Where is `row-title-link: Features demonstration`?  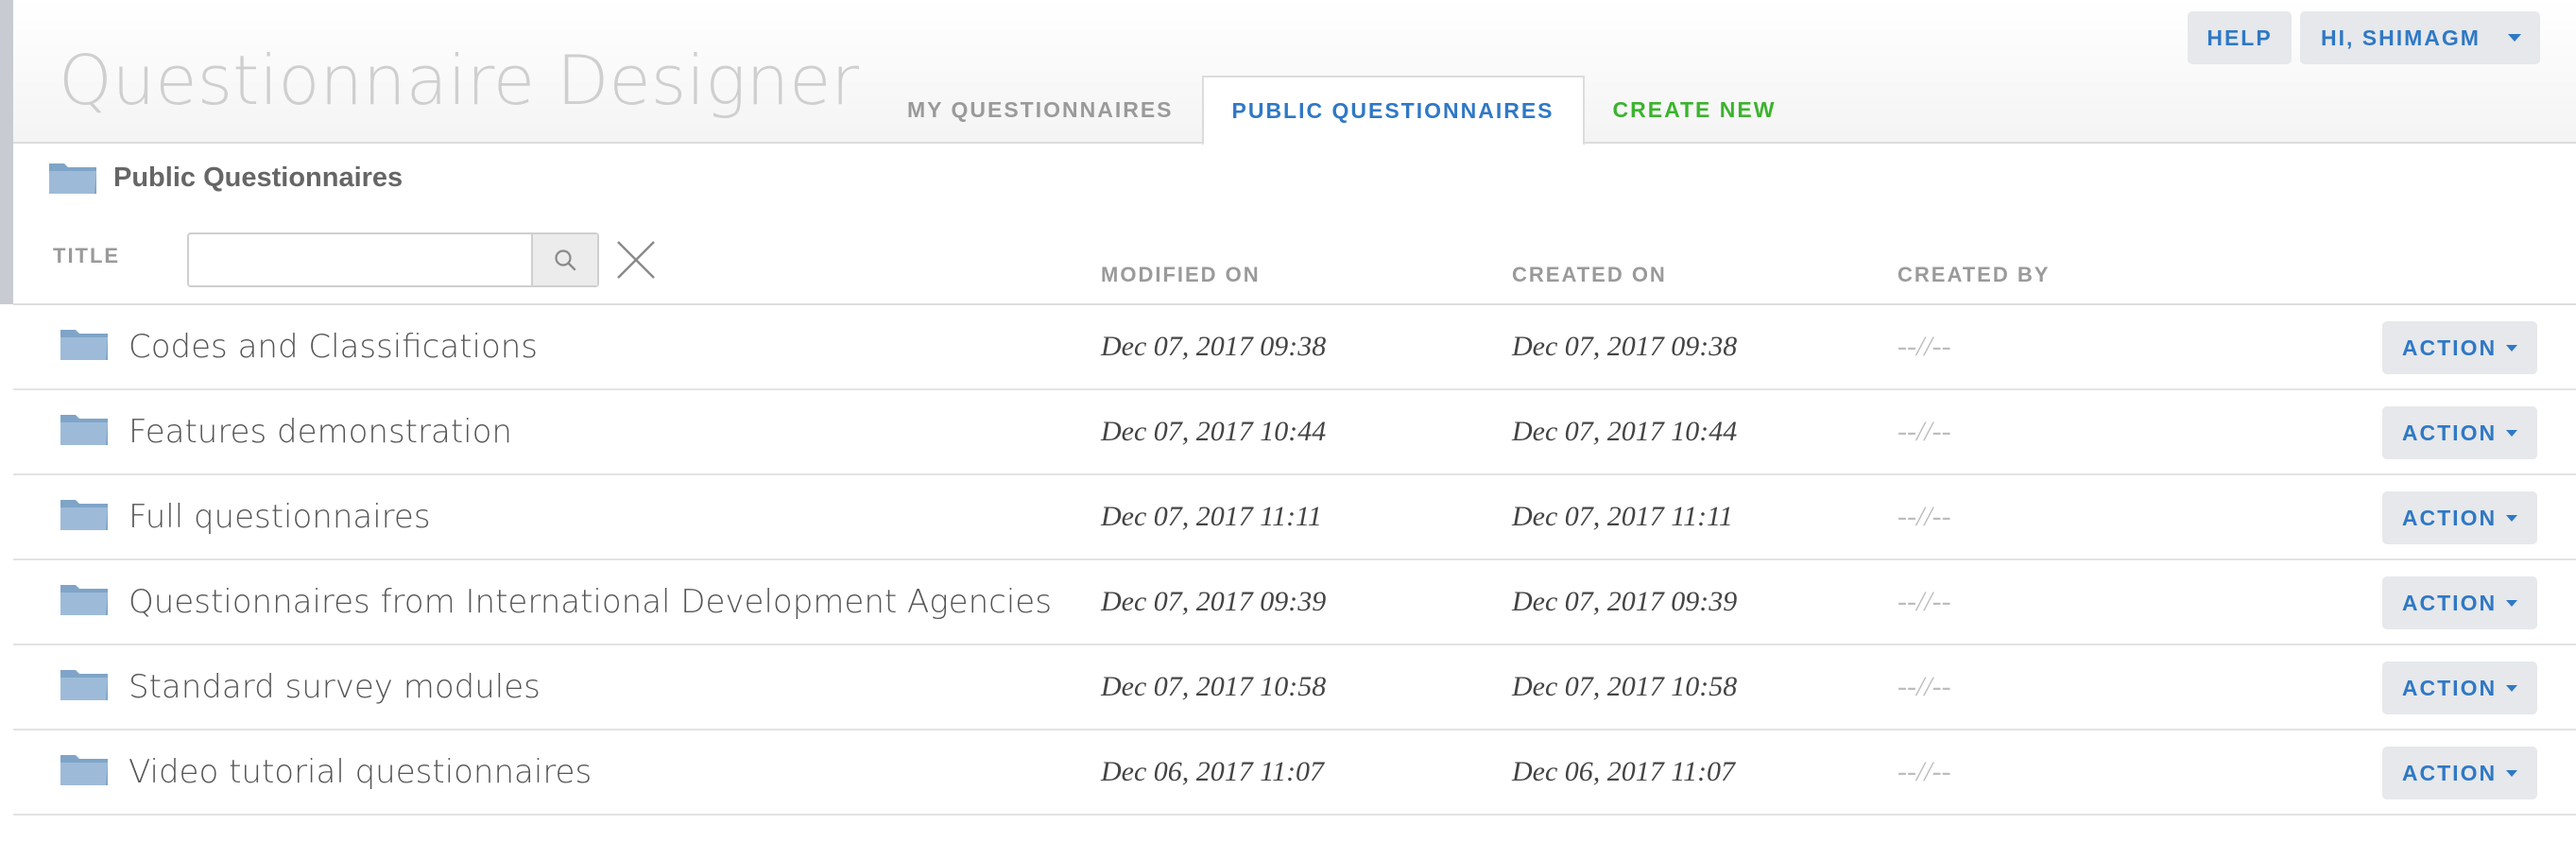
row-title-link: Features demonstration is located at coordinates (320, 432).